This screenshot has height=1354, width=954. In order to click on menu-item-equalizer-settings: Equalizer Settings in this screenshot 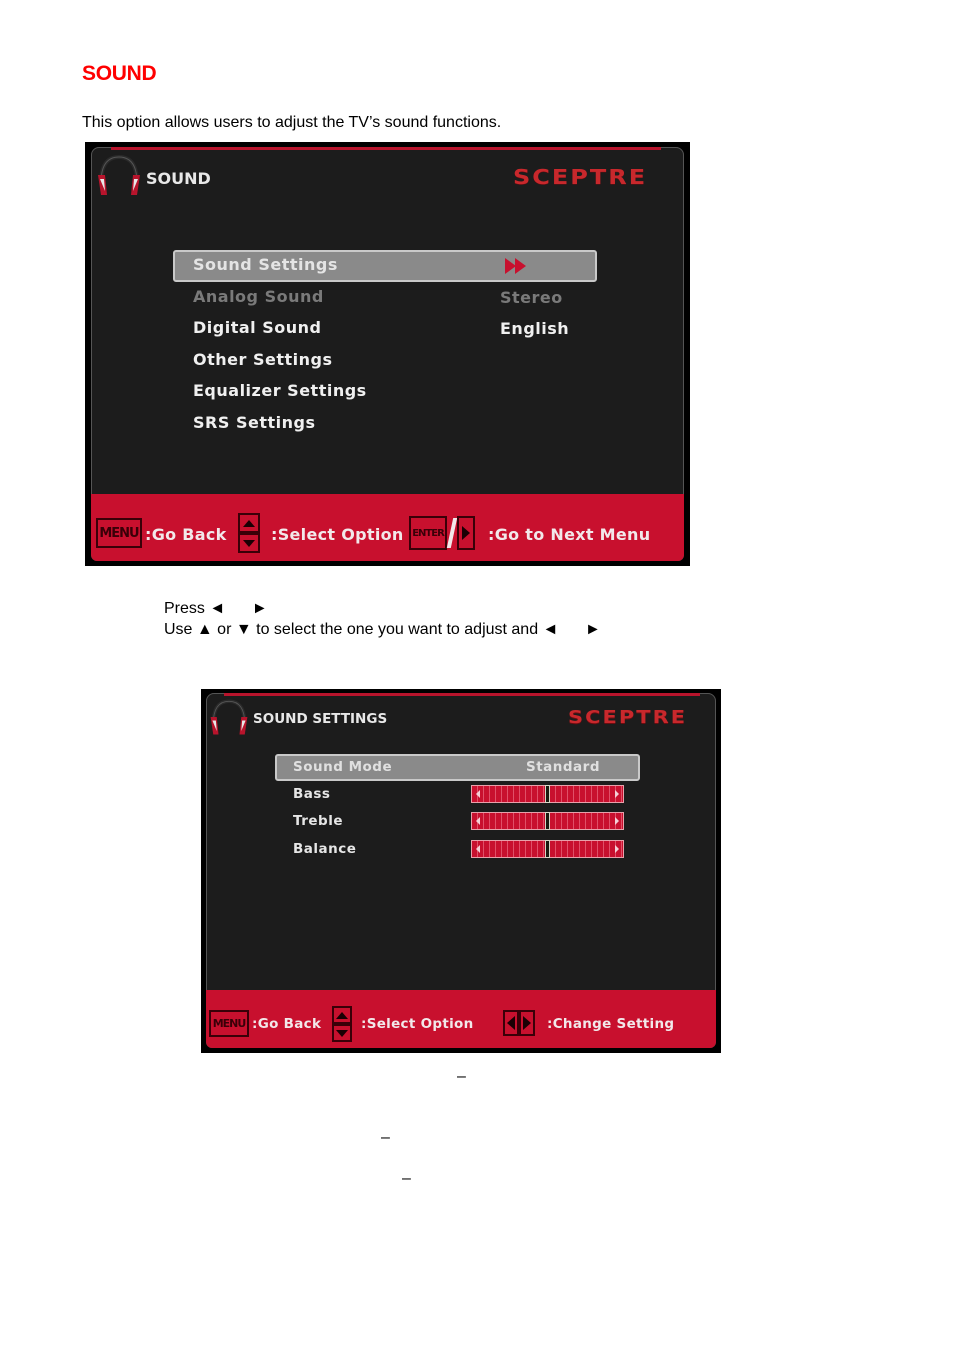, I will do `click(280, 390)`.